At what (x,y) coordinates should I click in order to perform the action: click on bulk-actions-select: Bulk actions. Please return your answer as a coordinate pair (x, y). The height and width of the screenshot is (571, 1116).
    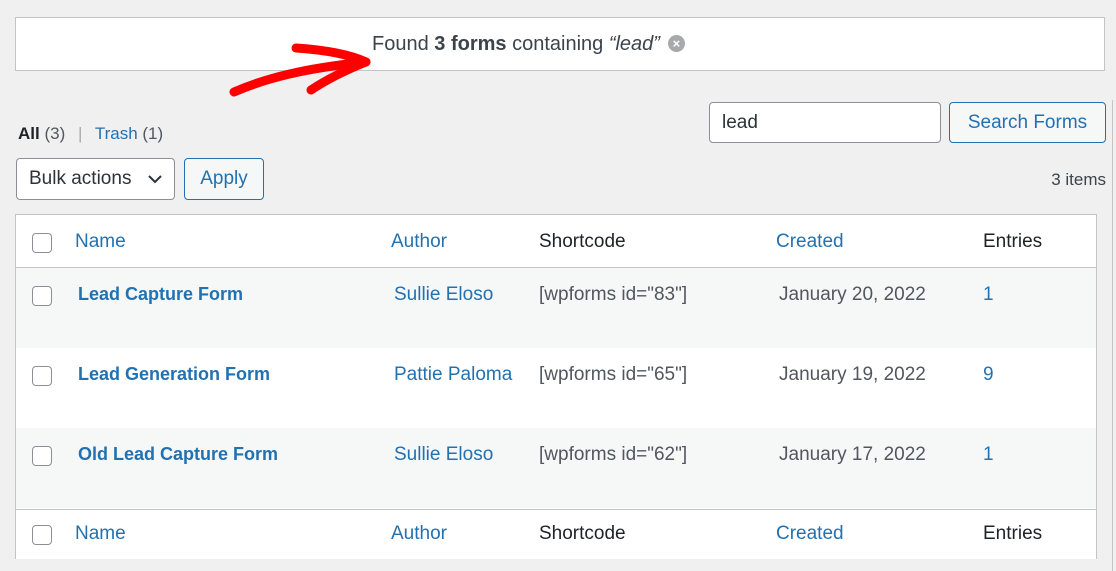
    Looking at the image, I should click on (95, 179).